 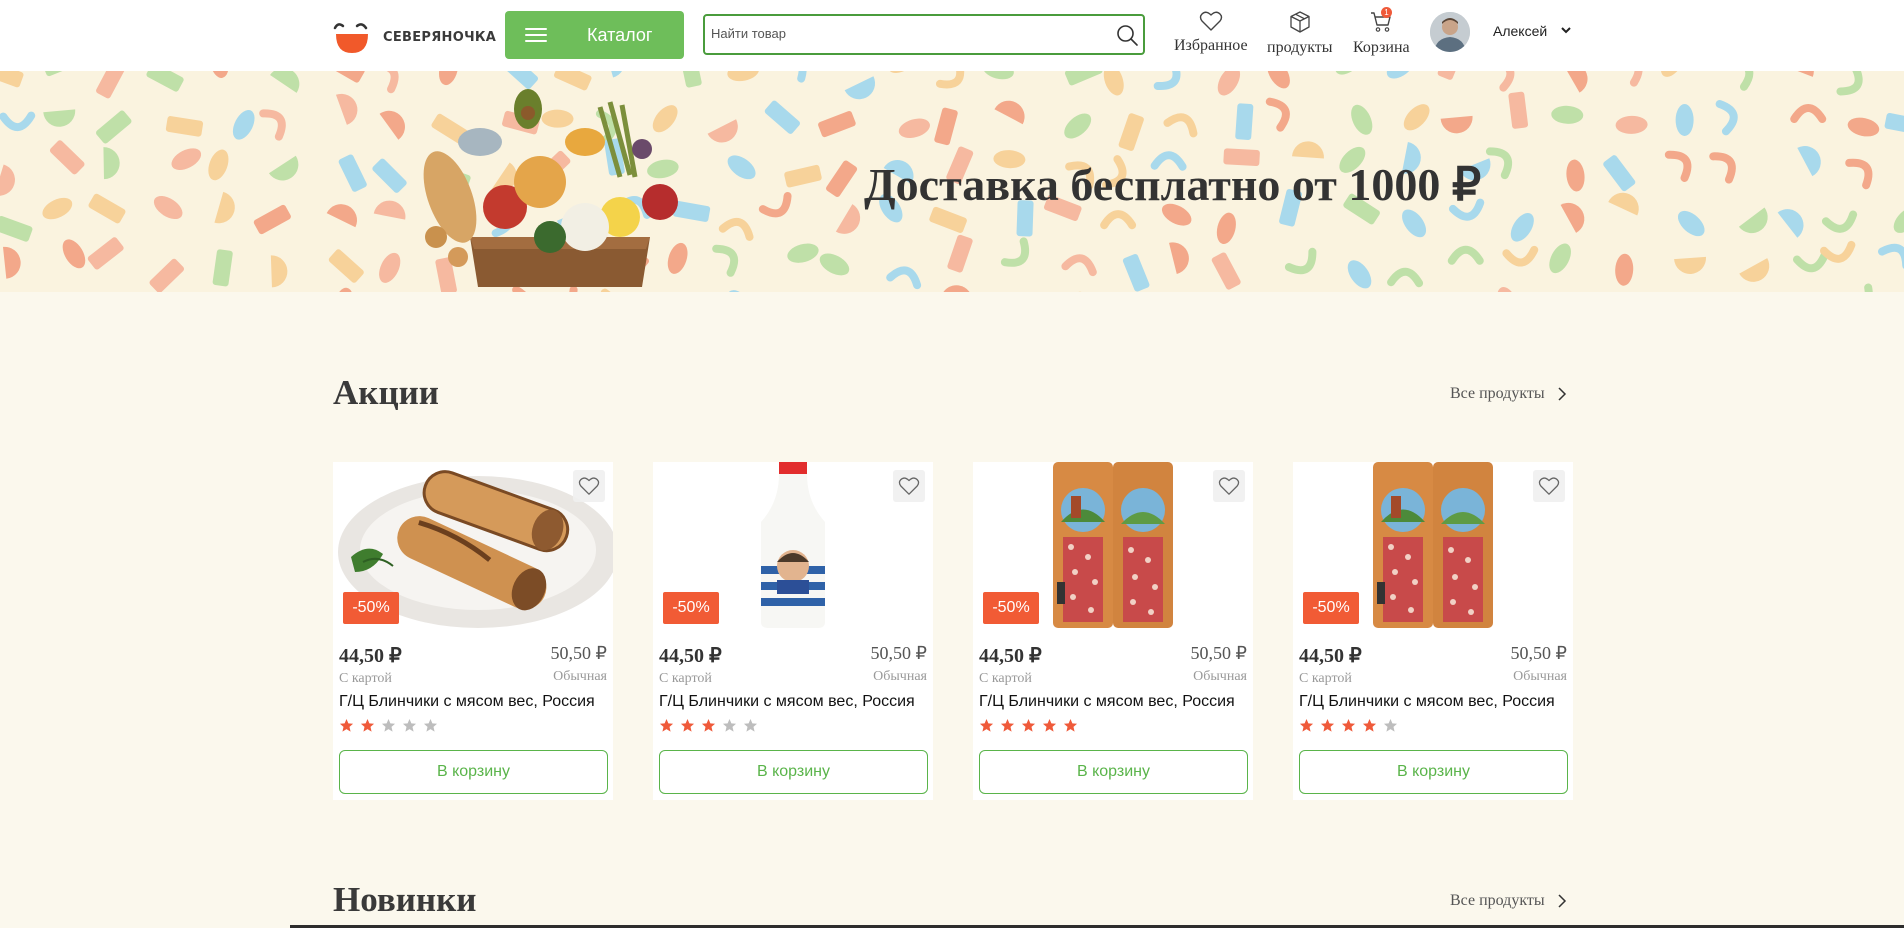 I want to click on logo: СЕВЕРЯНОЧКА, so click(x=414, y=37).